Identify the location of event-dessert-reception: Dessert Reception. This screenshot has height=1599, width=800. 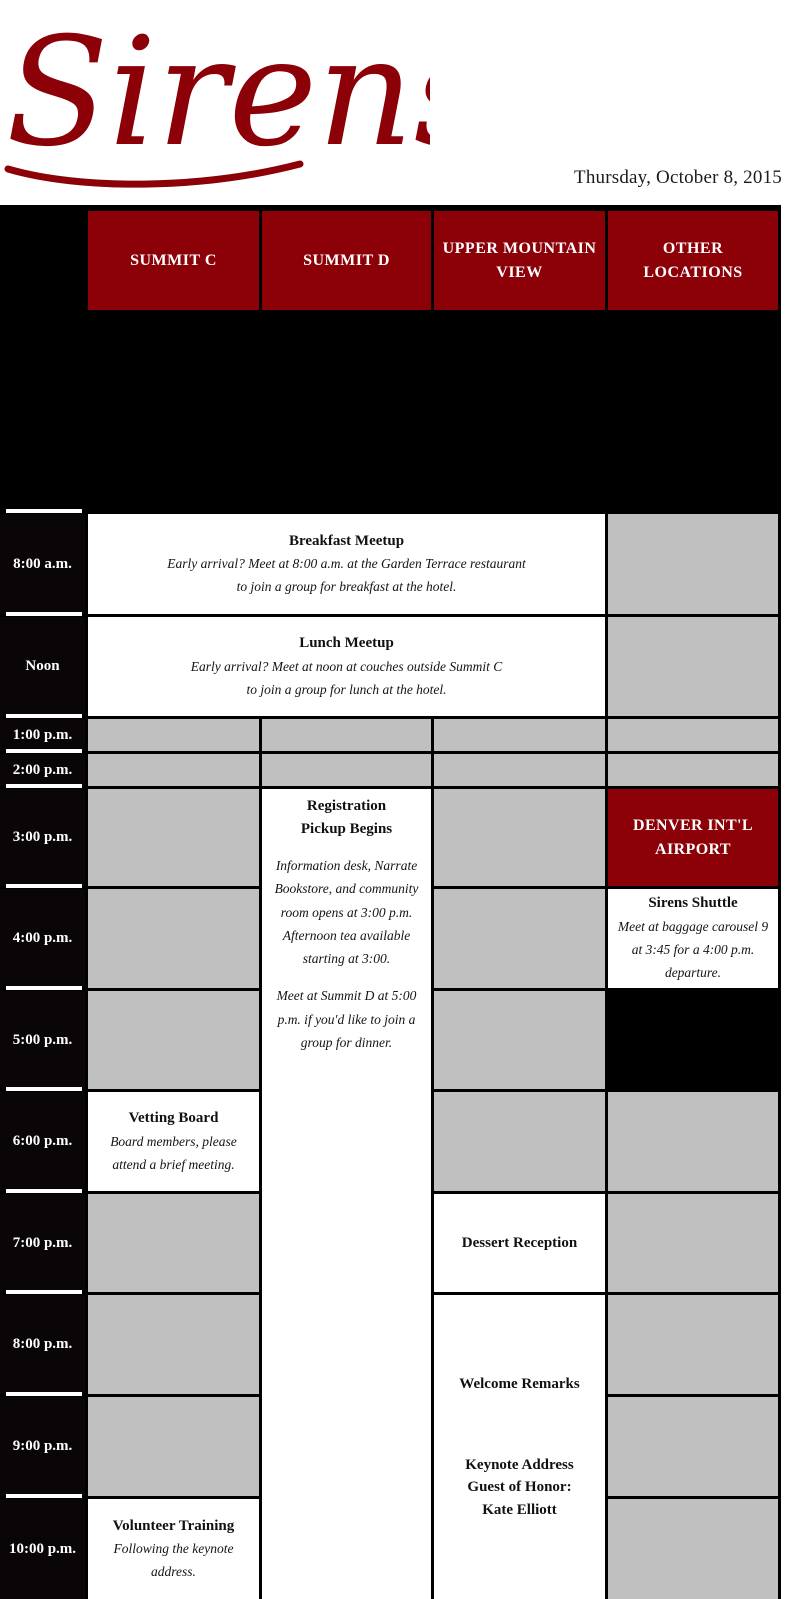
(519, 1243).